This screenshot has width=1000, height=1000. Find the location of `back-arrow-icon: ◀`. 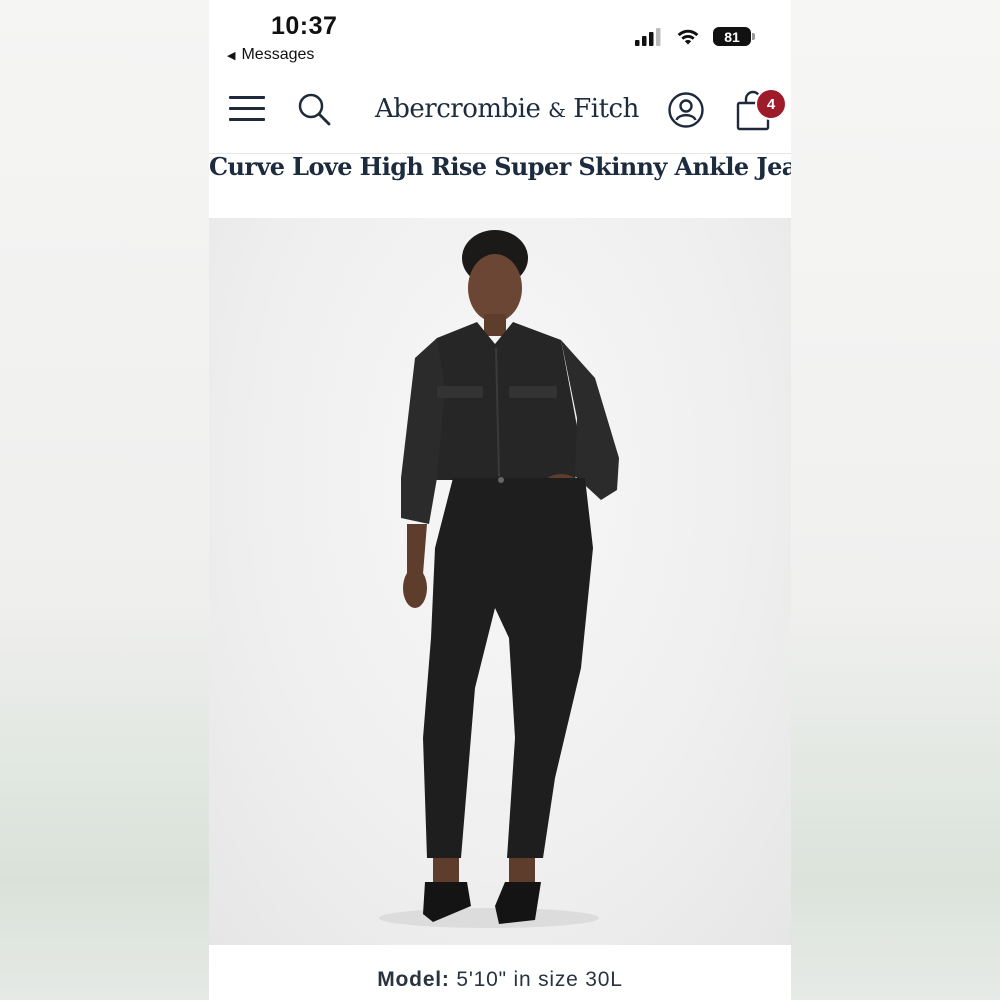

back-arrow-icon: ◀ is located at coordinates (231, 55).